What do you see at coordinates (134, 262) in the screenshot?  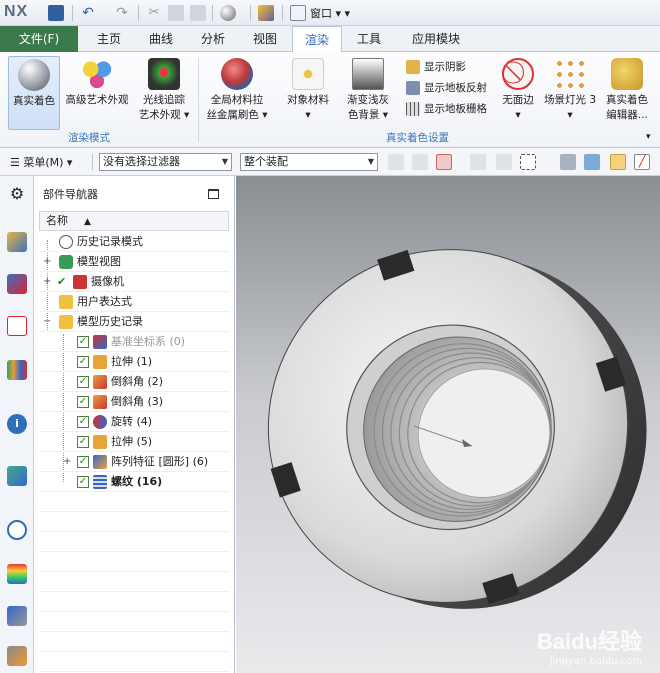 I see `tree-row-model-views: + 模型视图` at bounding box center [134, 262].